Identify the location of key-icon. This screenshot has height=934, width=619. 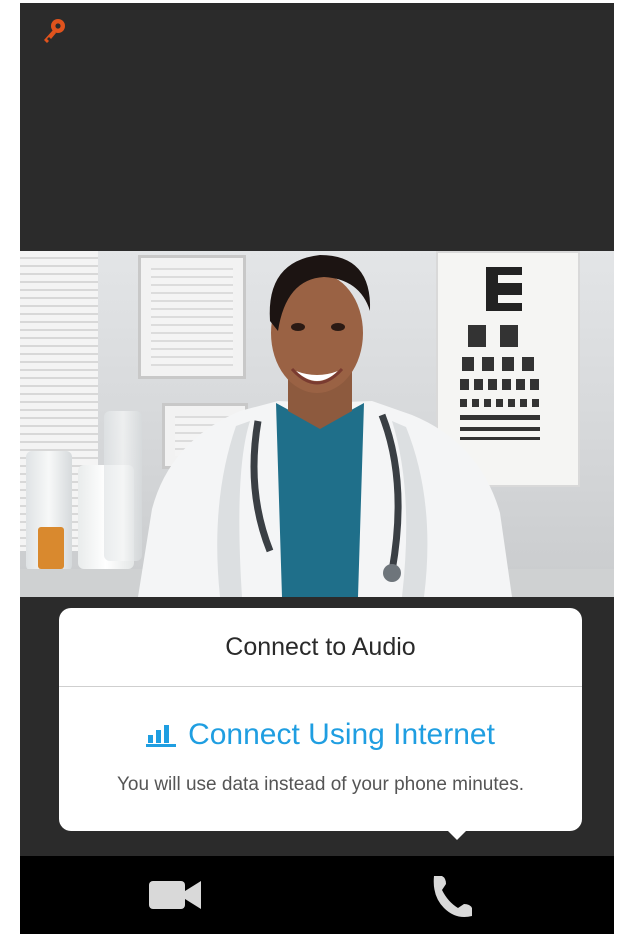
(54, 31).